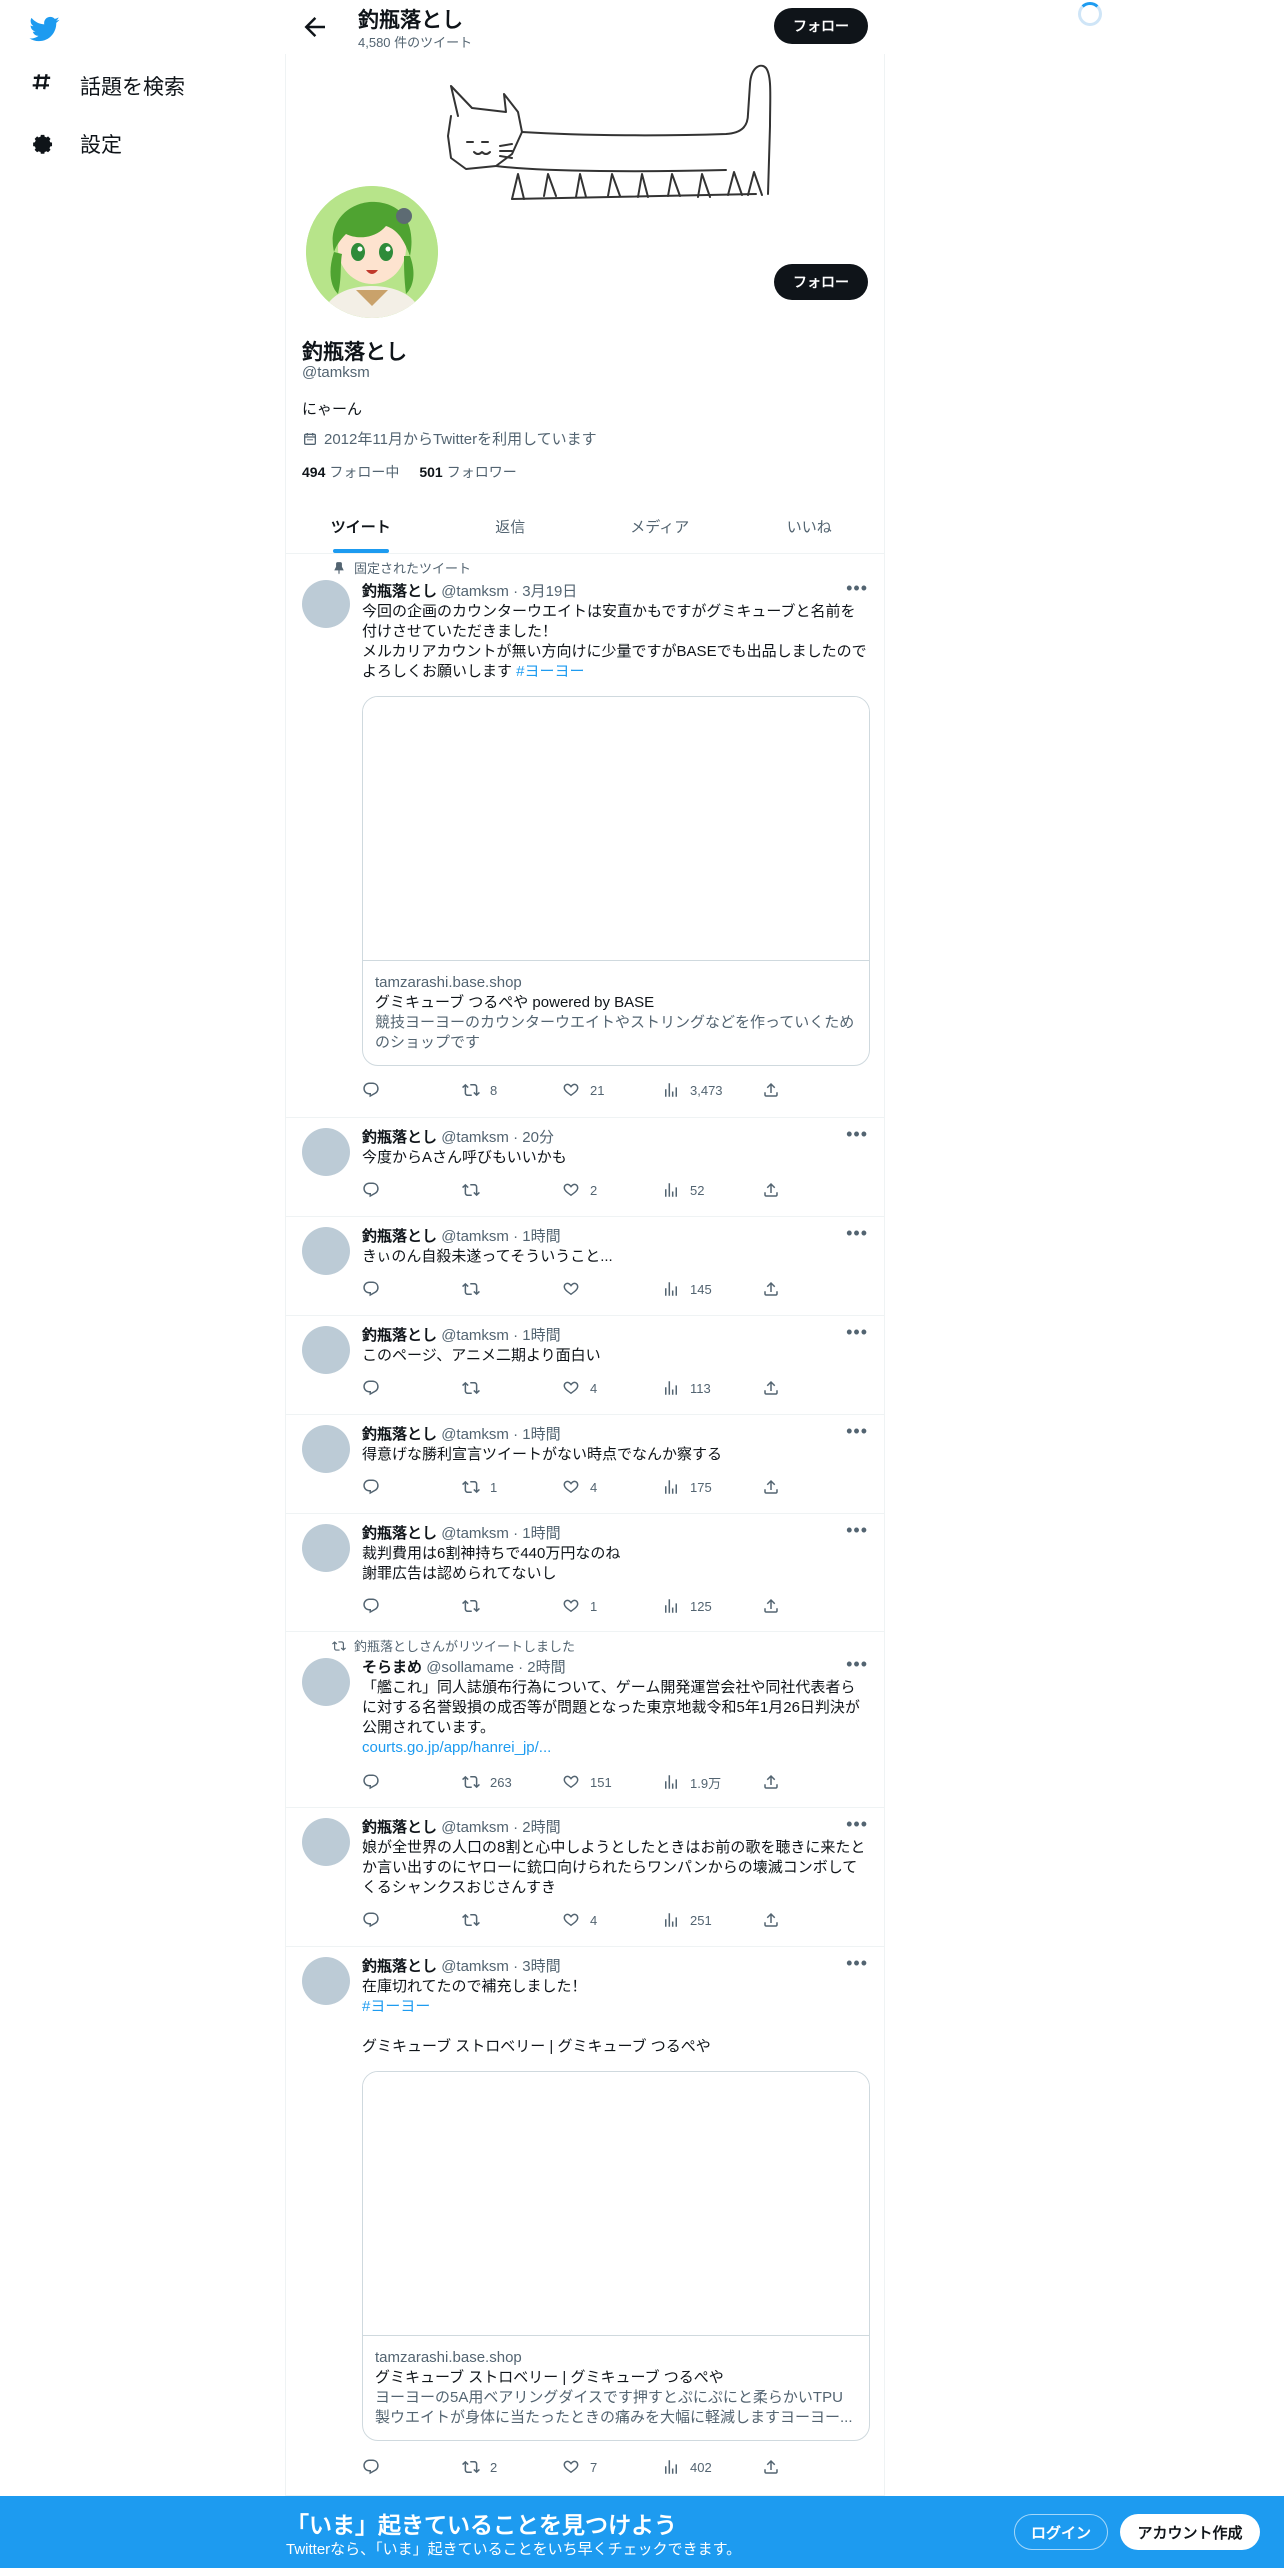 This screenshot has width=1284, height=2568. Describe the element at coordinates (361, 526) in the screenshot. I see `tab-tweets: ツイート` at that location.